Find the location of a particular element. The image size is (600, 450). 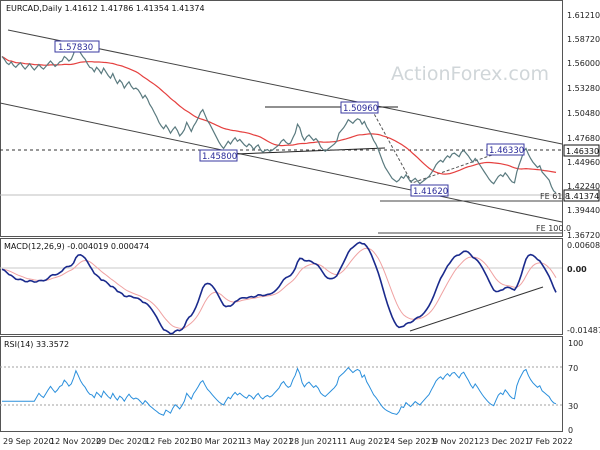

date-tick: 23 Dec 2021 is located at coordinates (504, 441).